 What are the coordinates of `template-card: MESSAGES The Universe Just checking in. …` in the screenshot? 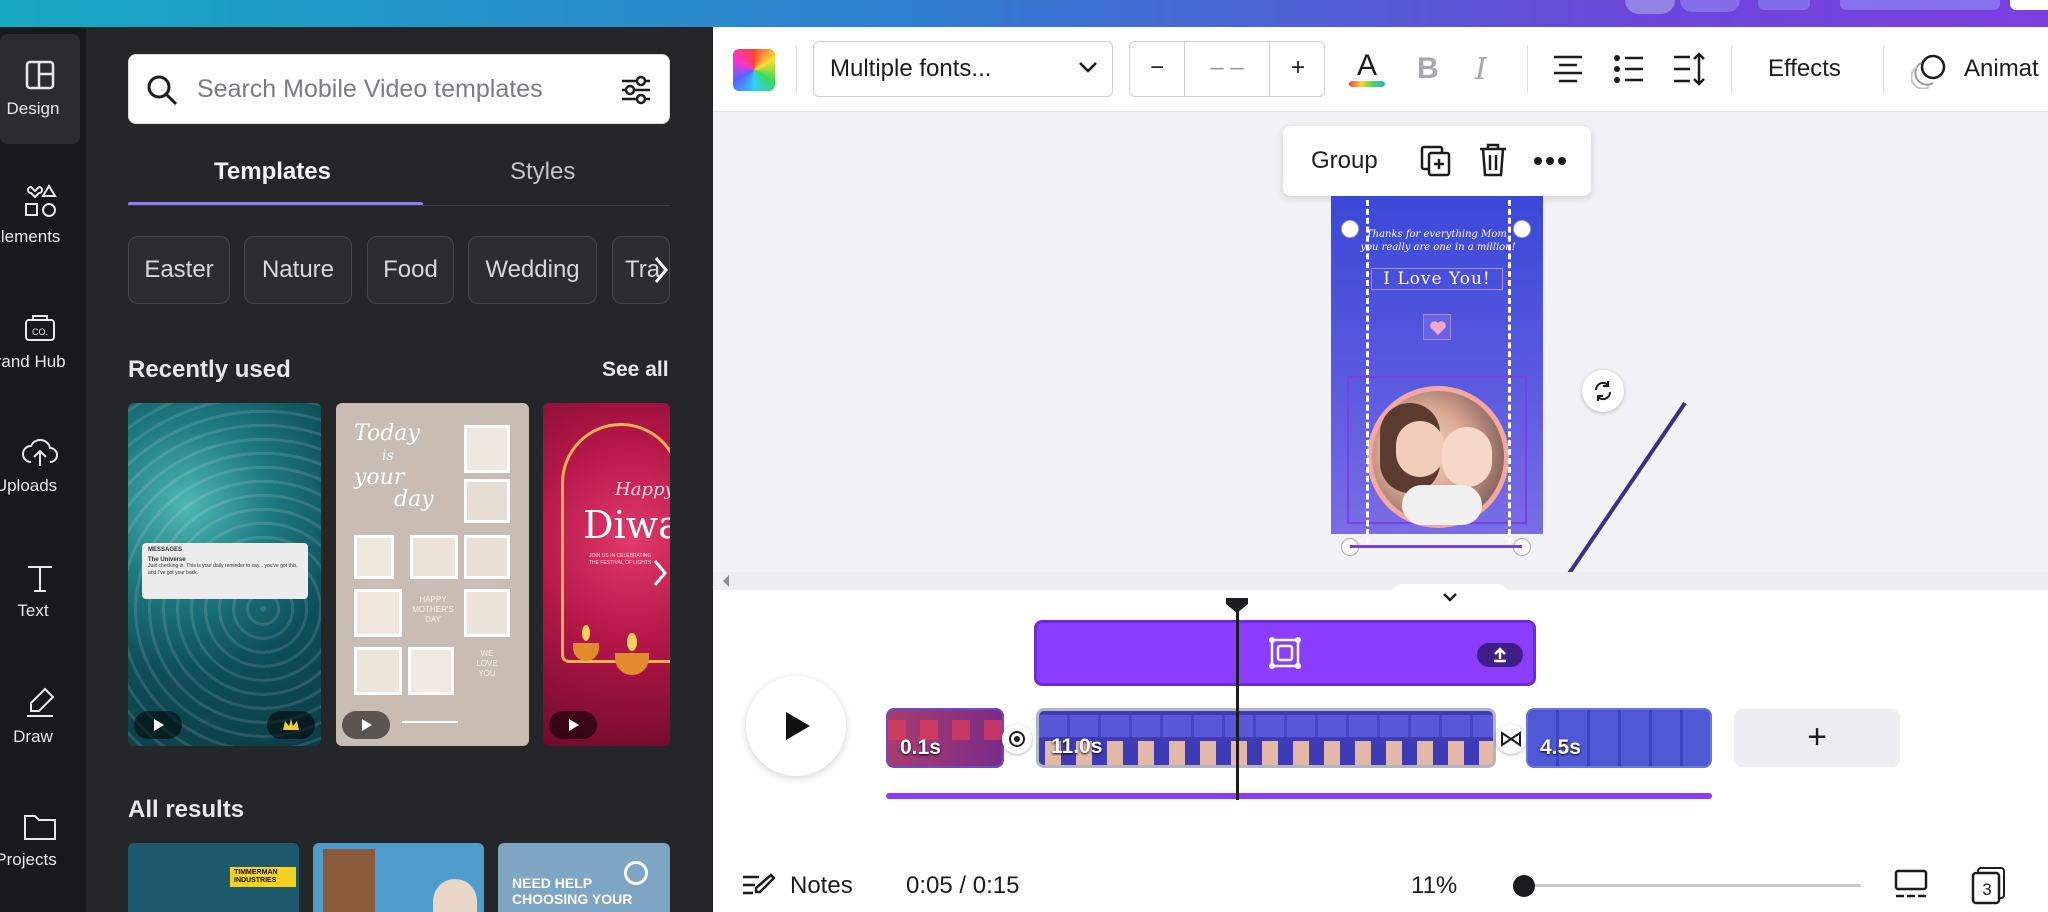 It's located at (225, 571).